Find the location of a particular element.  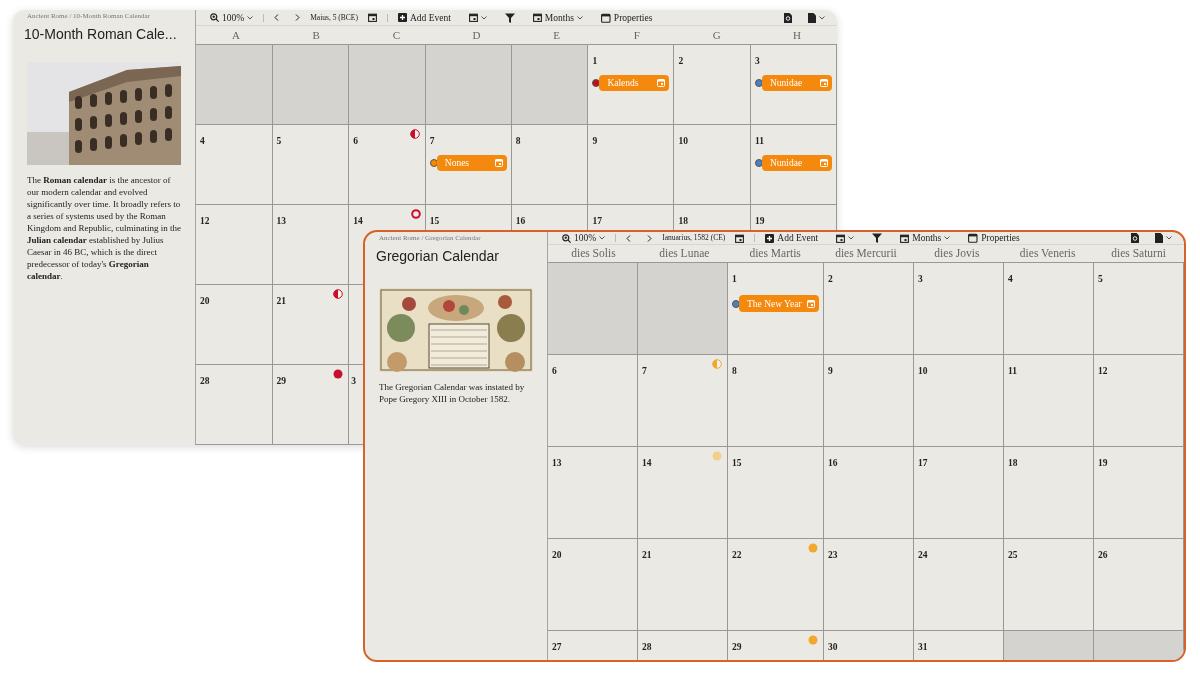

column-header: G is located at coordinates (716, 35).